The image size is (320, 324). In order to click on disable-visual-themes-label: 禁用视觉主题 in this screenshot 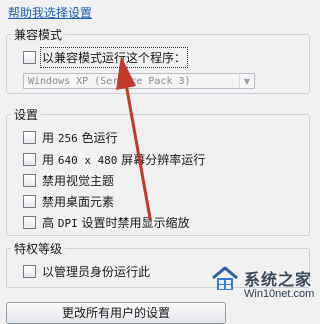, I will do `click(78, 180)`.